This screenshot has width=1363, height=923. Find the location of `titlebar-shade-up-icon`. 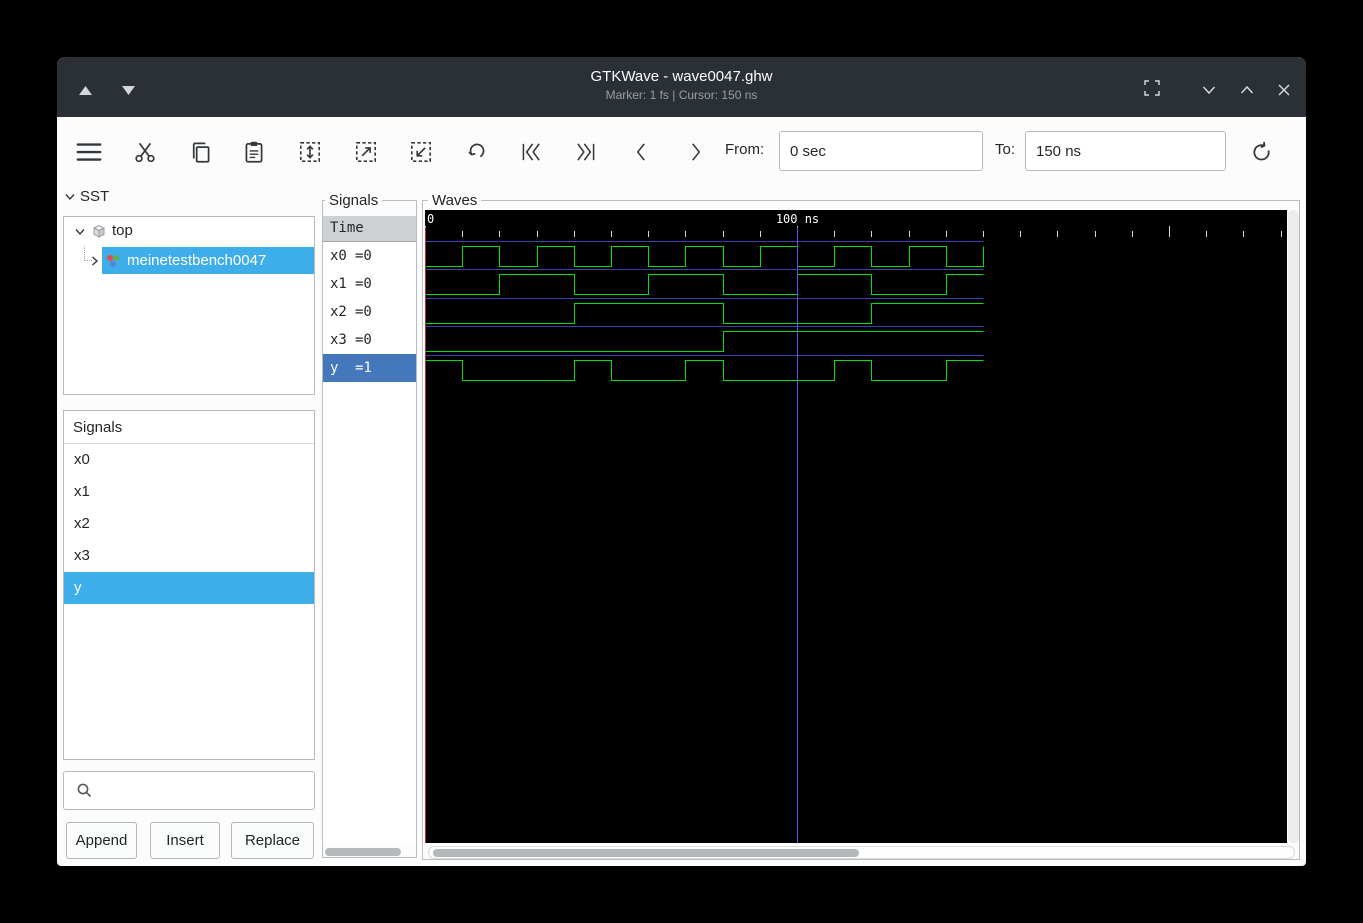

titlebar-shade-up-icon is located at coordinates (85, 90).